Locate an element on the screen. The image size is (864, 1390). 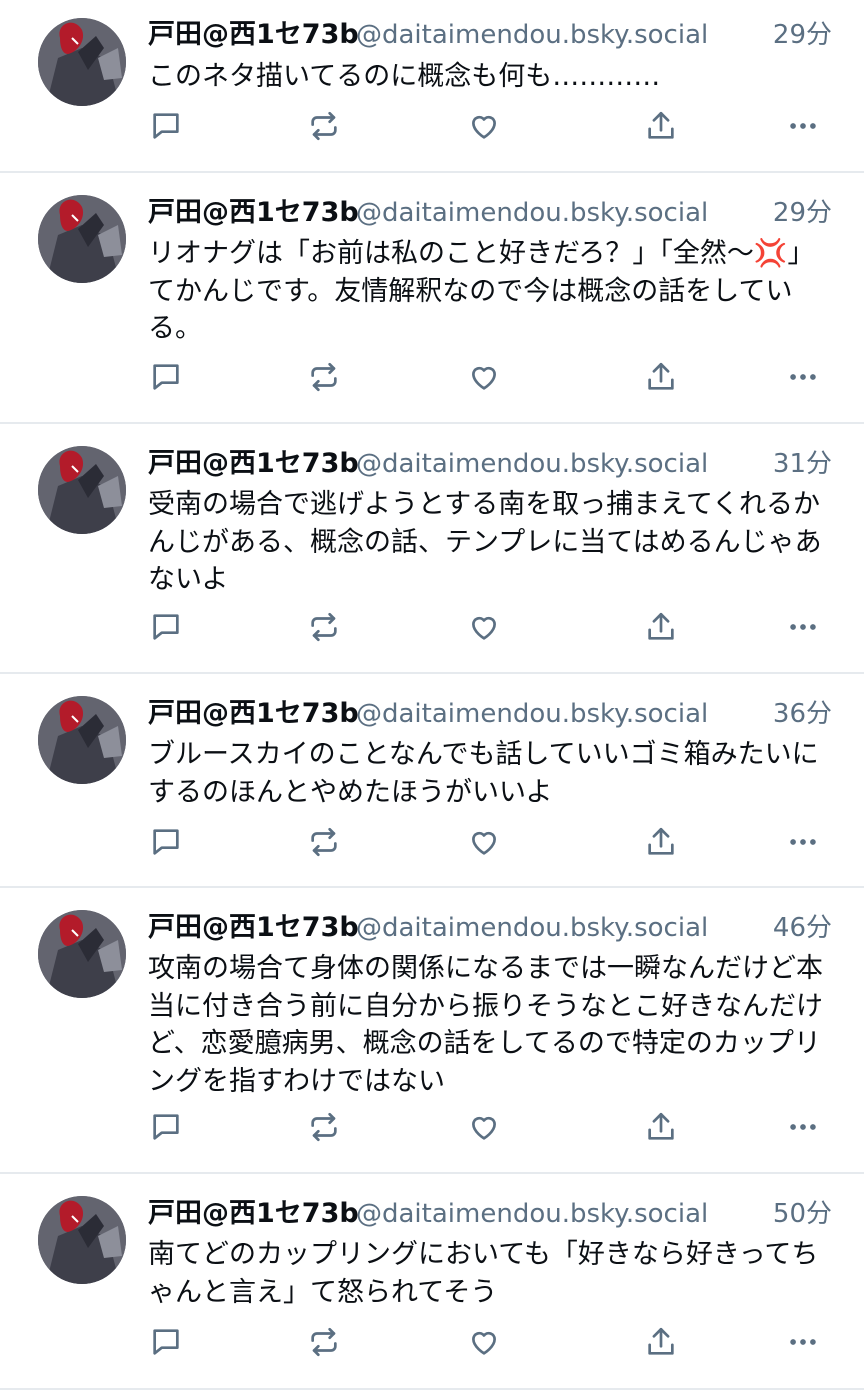
post-timestamp: 50分 is located at coordinates (802, 1214).